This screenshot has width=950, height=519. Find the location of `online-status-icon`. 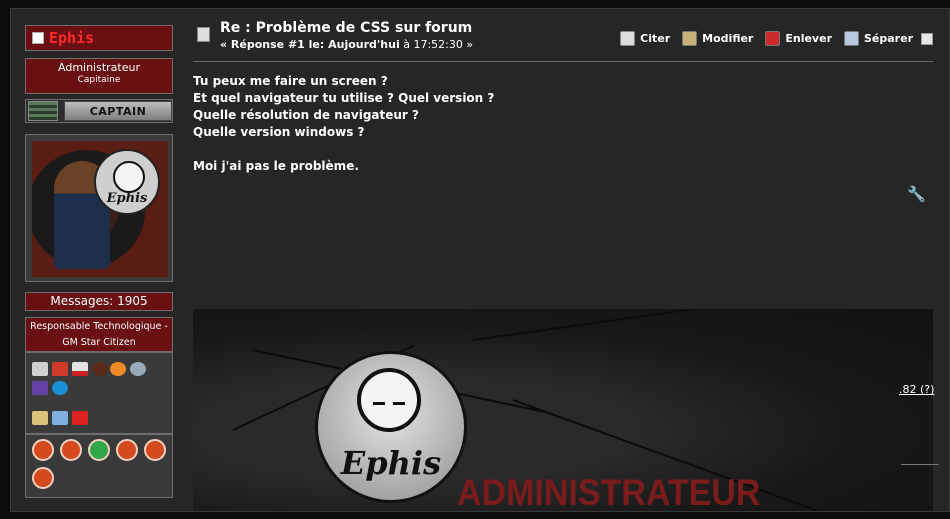

online-status-icon is located at coordinates (38, 38).